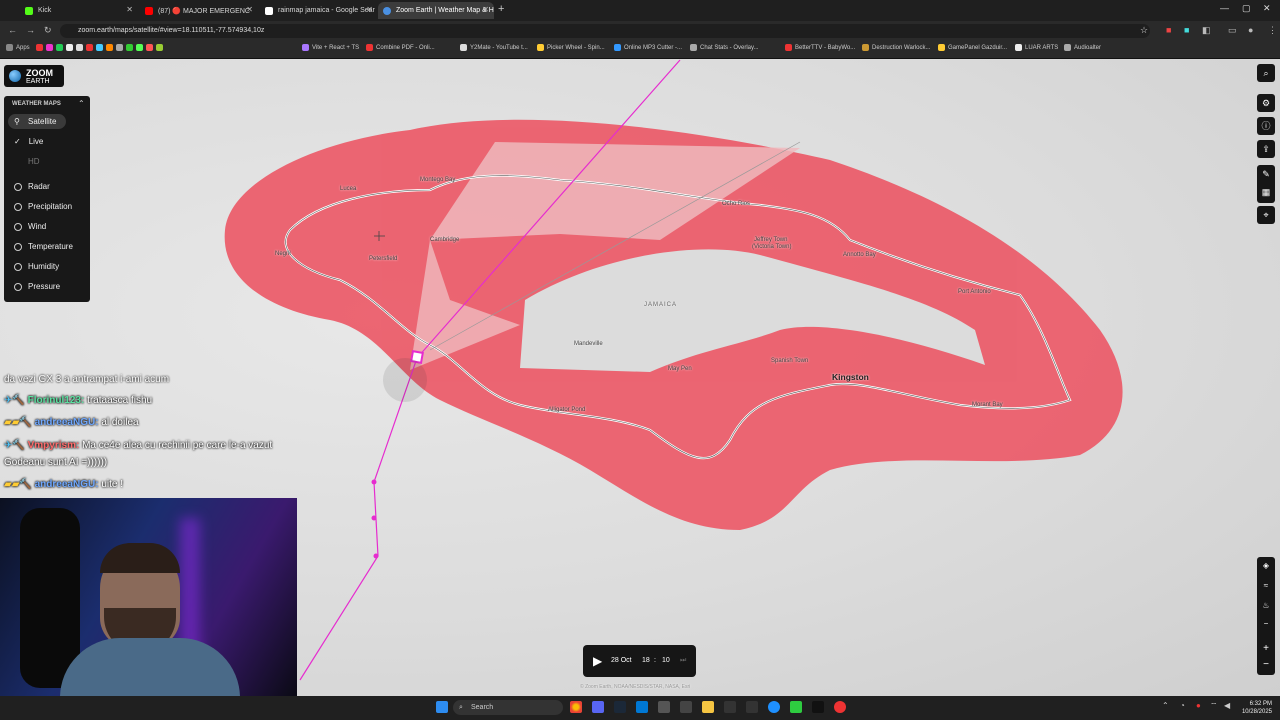 Image resolution: width=1280 pixels, height=720 pixels. What do you see at coordinates (39, 73) in the screenshot?
I see `logo-text: ZOOM` at bounding box center [39, 73].